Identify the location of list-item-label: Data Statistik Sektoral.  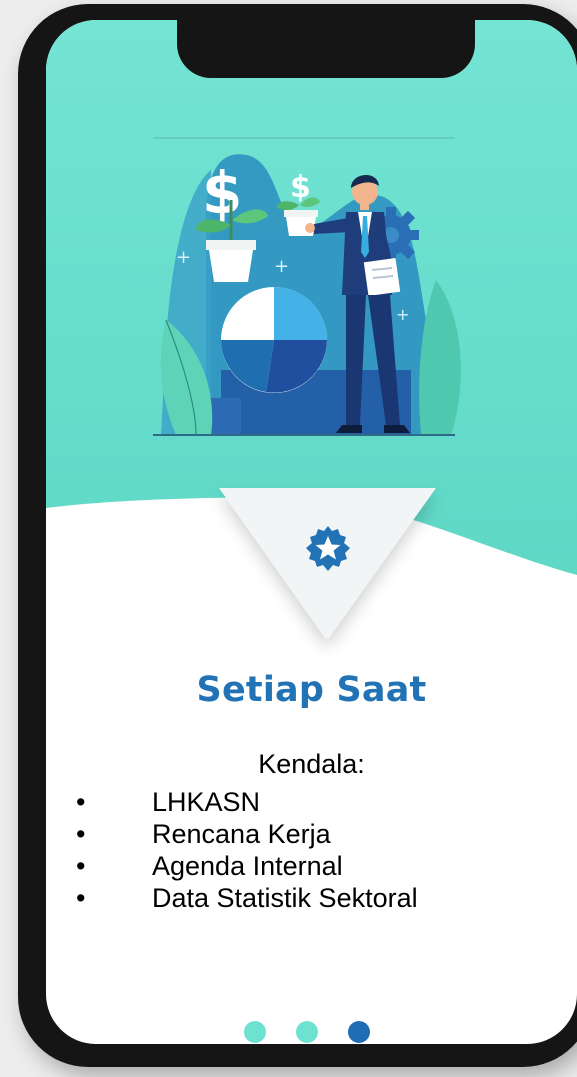
(285, 898).